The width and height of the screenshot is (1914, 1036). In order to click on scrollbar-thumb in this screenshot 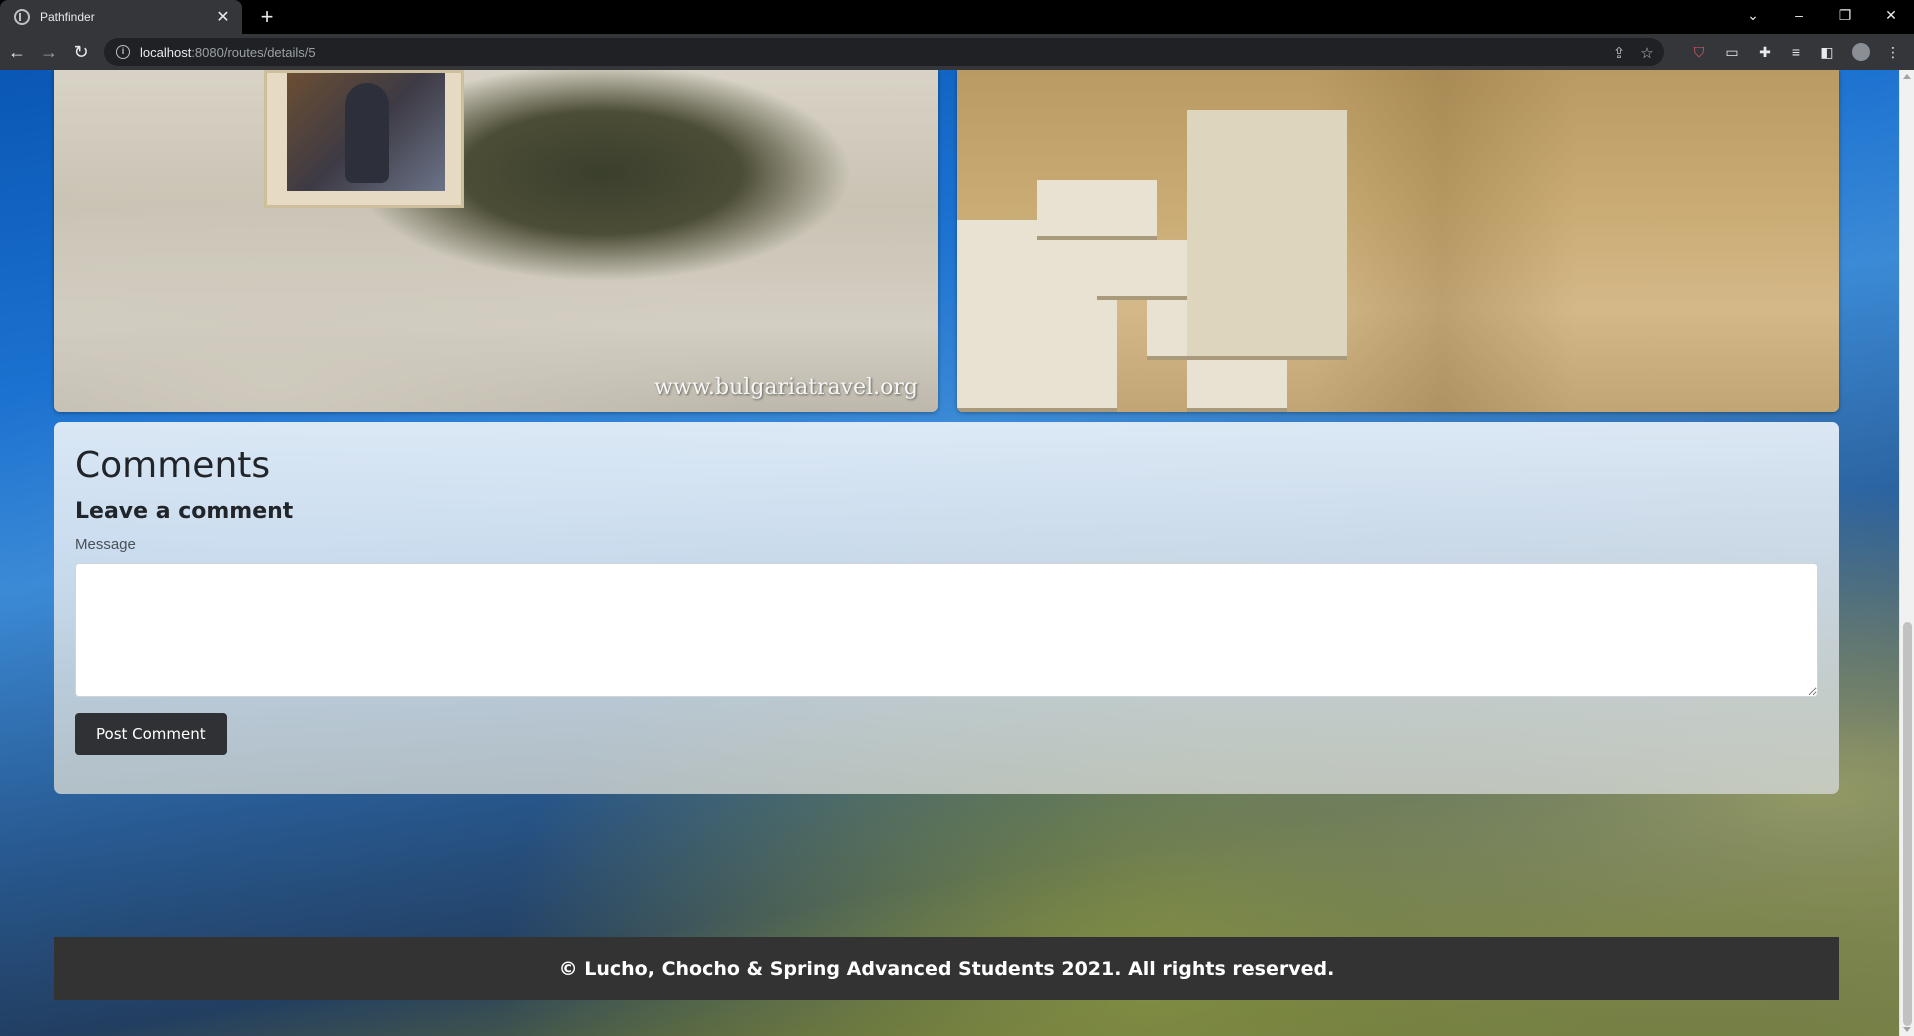, I will do `click(1907, 824)`.